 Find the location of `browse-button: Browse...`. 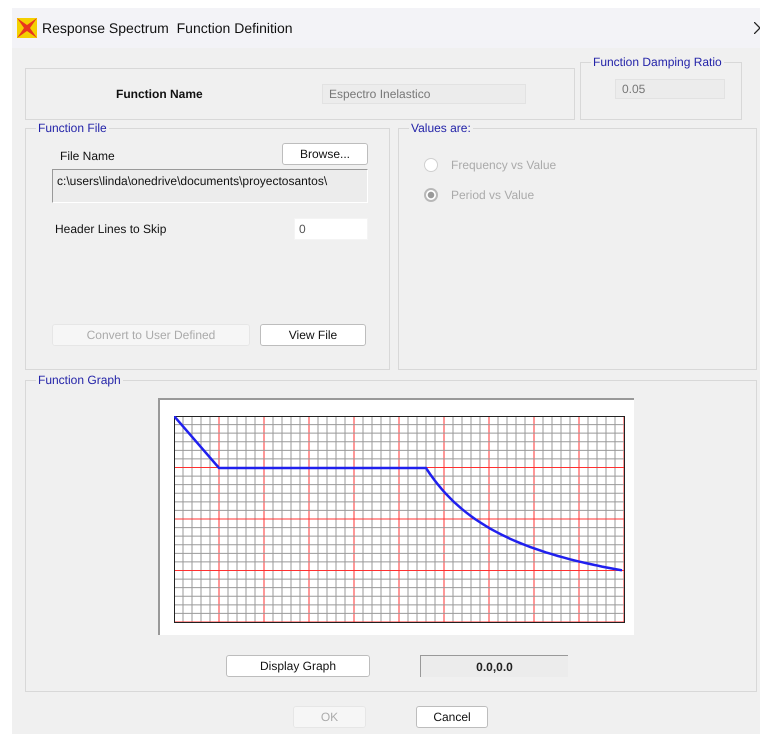

browse-button: Browse... is located at coordinates (325, 154).